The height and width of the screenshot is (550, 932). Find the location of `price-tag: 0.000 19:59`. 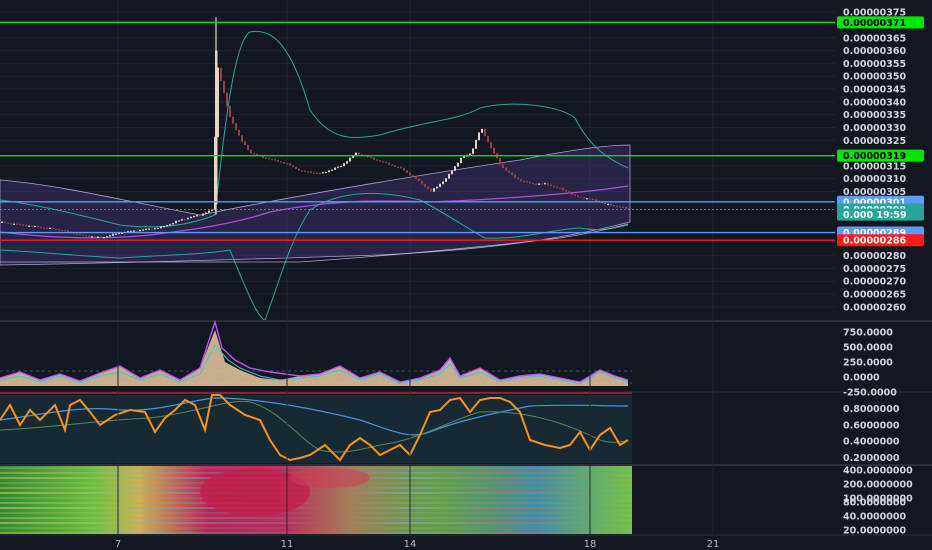

price-tag: 0.000 19:59 is located at coordinates (880, 214).